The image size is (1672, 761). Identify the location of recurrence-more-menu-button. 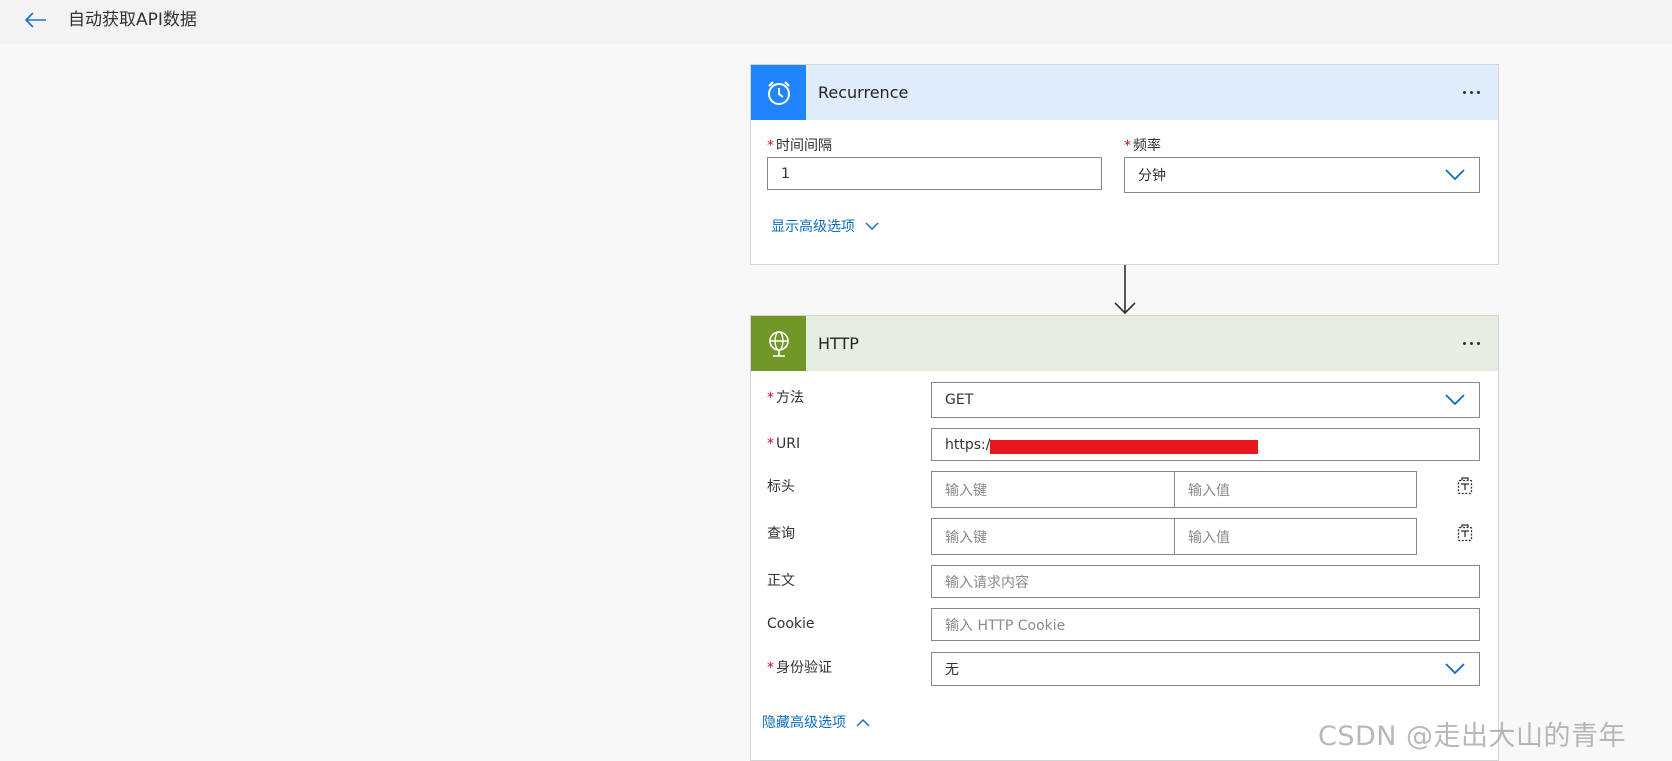
(1471, 92).